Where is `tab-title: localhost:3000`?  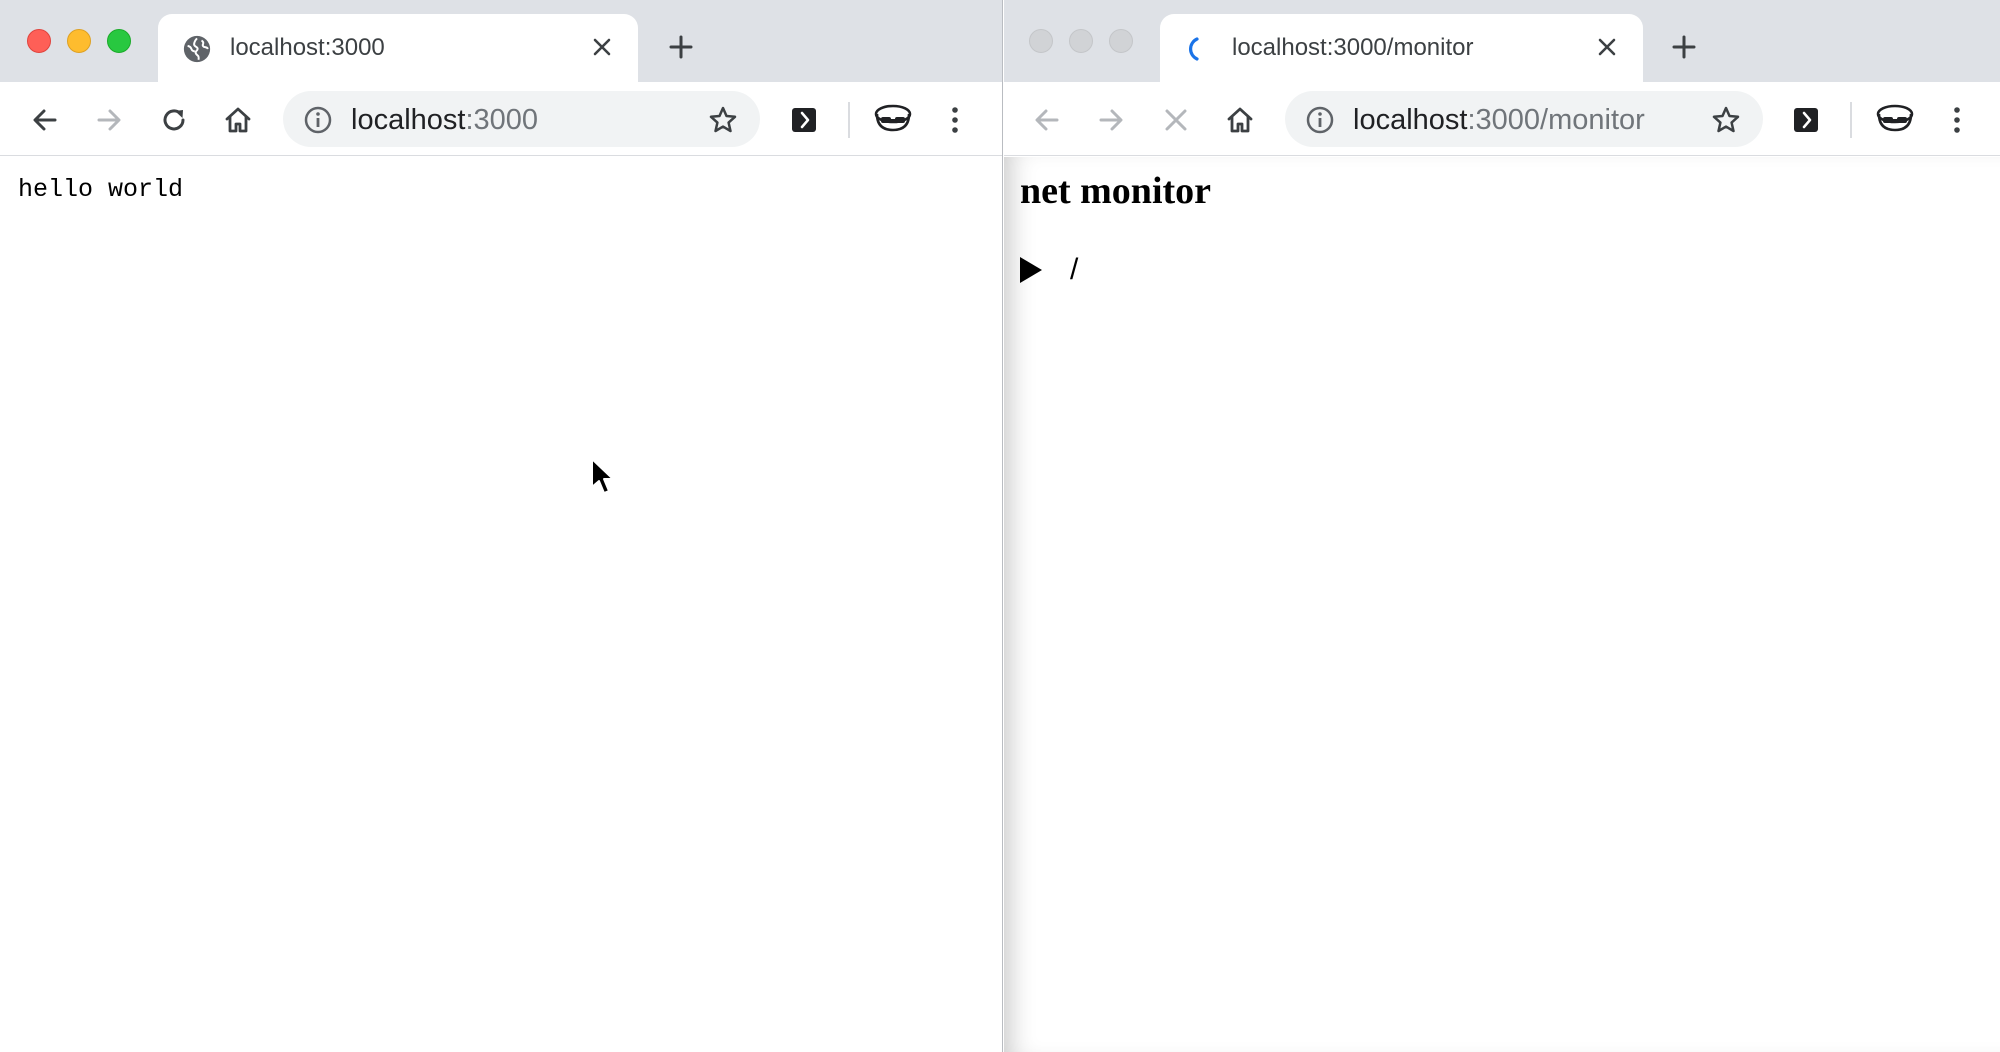
tab-title: localhost:3000 is located at coordinates (307, 47).